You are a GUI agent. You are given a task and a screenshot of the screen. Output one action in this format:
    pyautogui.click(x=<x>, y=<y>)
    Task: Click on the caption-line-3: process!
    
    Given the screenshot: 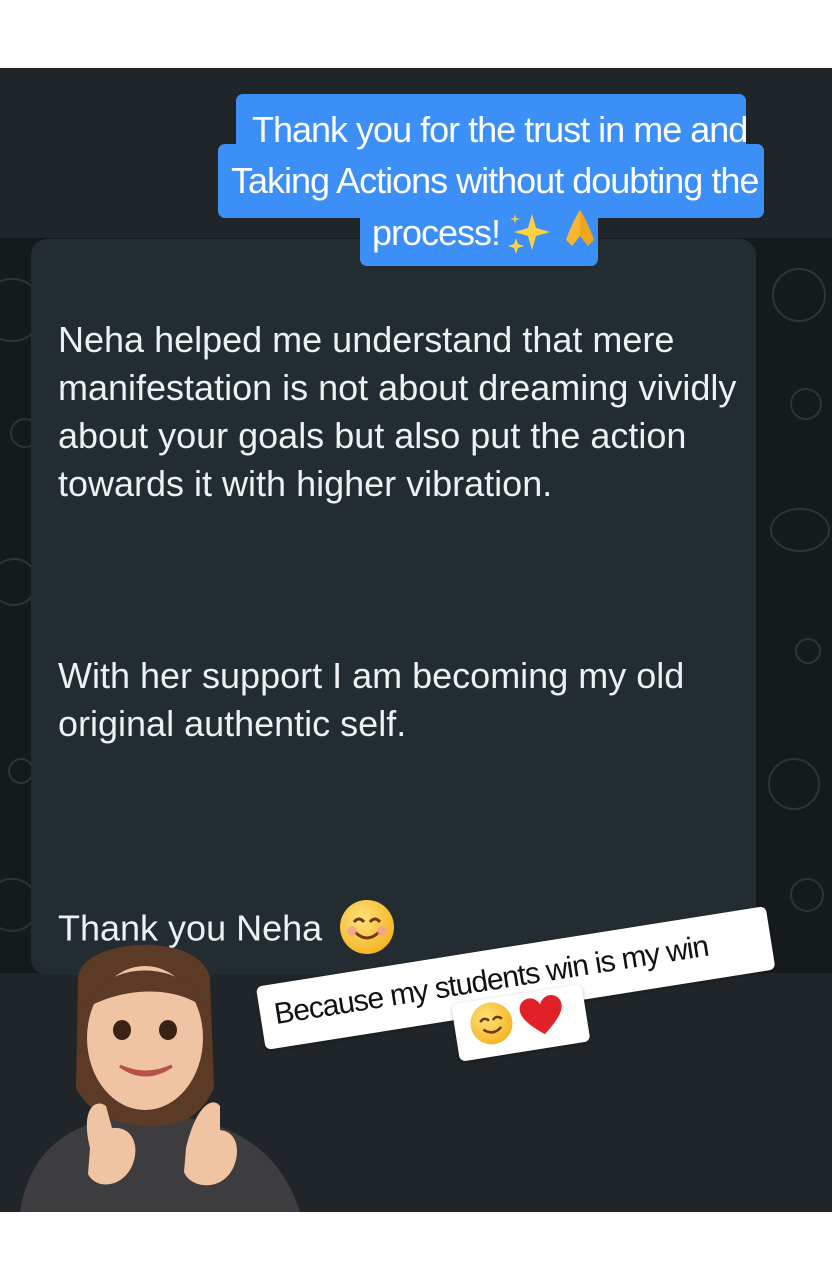 What is the action you would take?
    pyautogui.click(x=436, y=232)
    